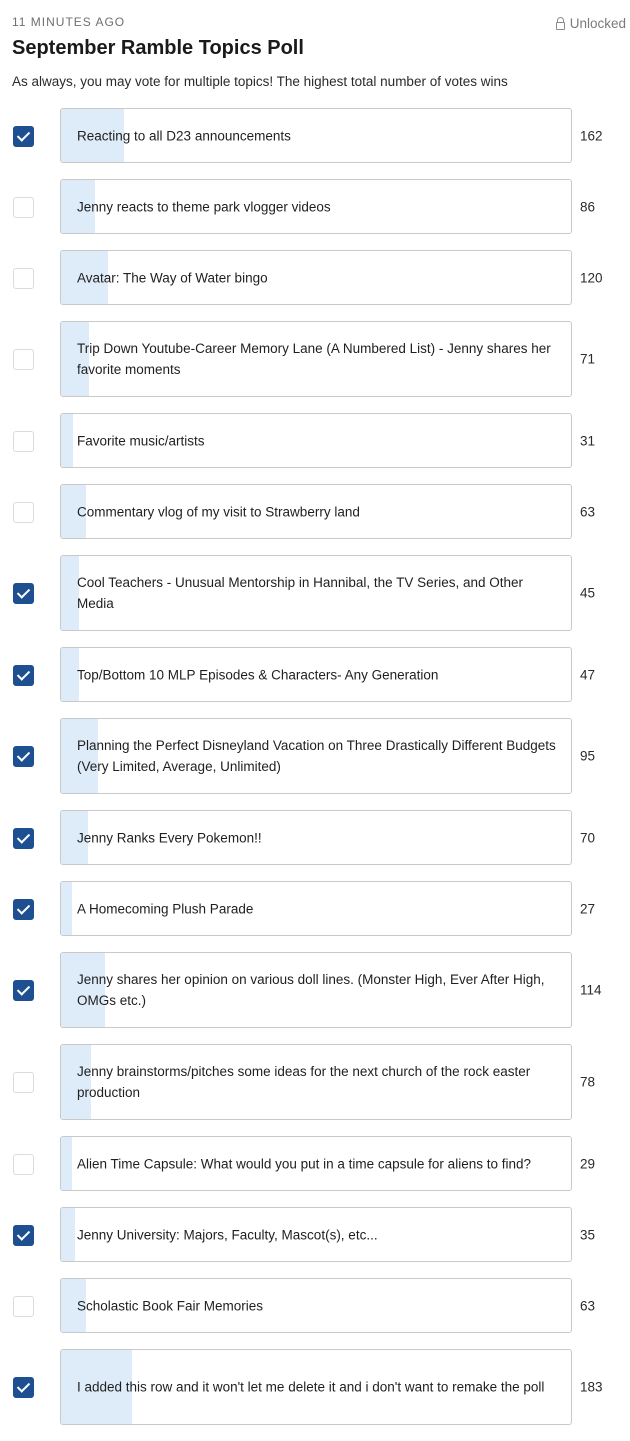  Describe the element at coordinates (588, 1082) in the screenshot. I see `vote-count: 78` at that location.